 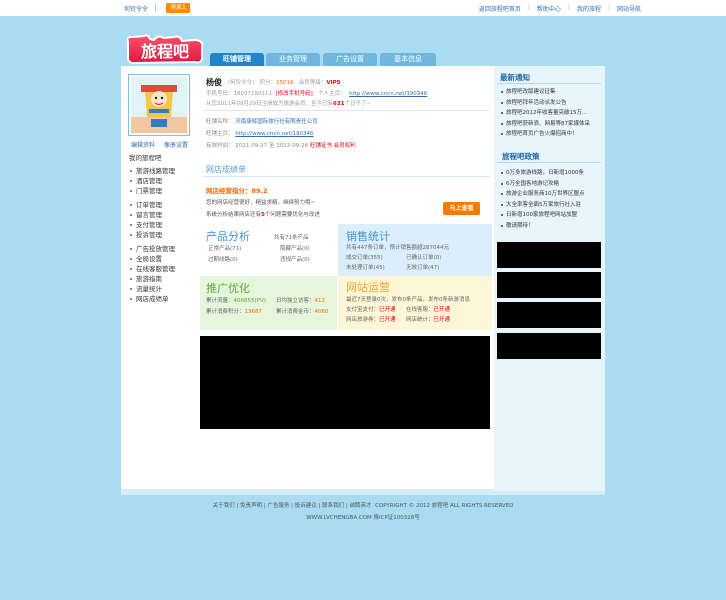 What do you see at coordinates (542, 173) in the screenshot?
I see `policy-item: 0万多旅游线路，日新增1000条` at bounding box center [542, 173].